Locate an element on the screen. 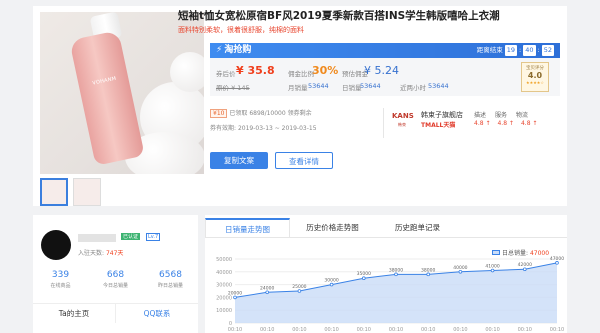 Image resolution: width=600 pixels, height=333 pixels. shop-logo: KANS is located at coordinates (403, 116).